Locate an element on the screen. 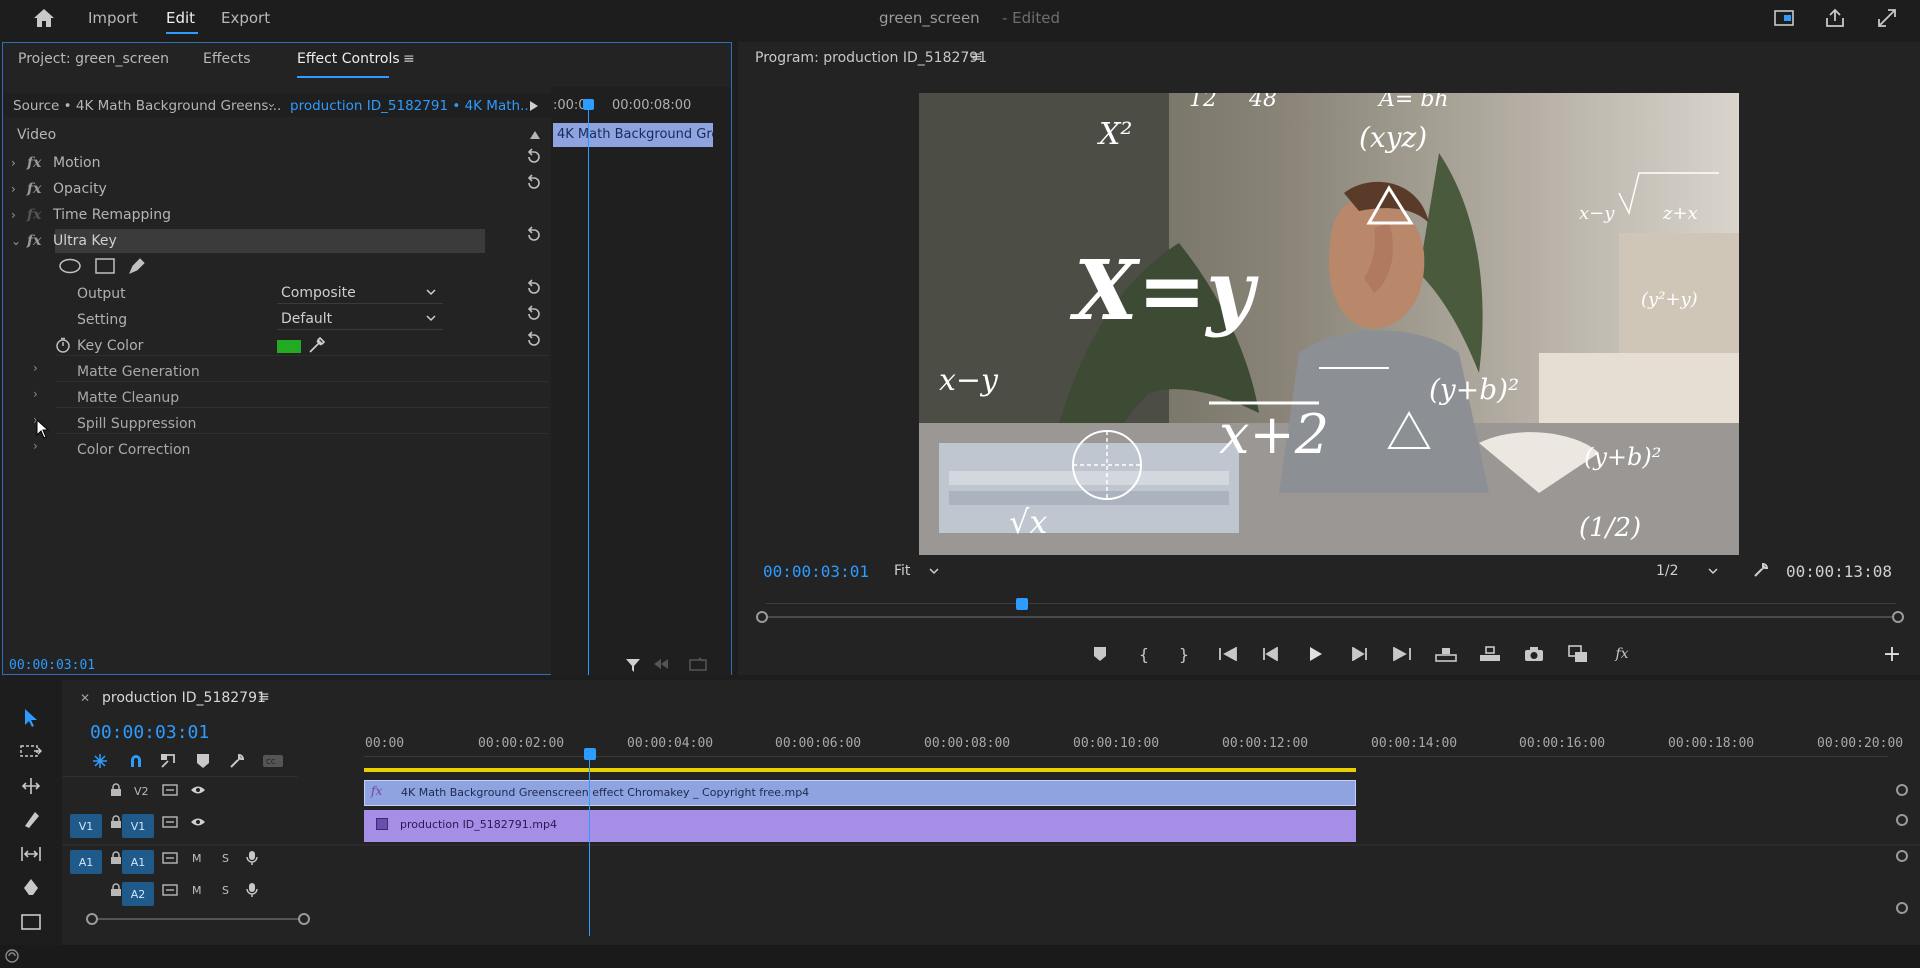 The height and width of the screenshot is (968, 1920). mini-clip-bar: 4K Math Background Greenscreen is located at coordinates (633, 135).